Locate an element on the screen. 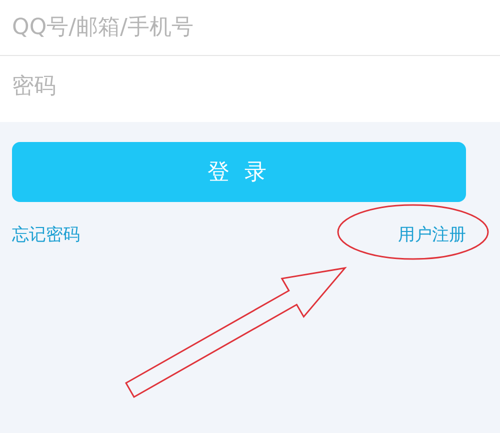 This screenshot has height=433, width=500. input-field: 密码 is located at coordinates (162, 86).